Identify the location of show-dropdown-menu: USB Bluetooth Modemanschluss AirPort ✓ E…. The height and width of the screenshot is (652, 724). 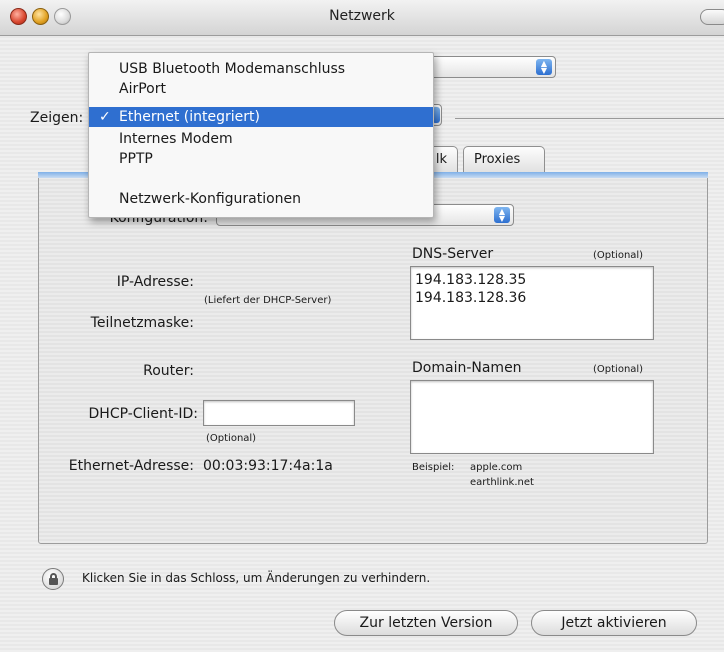
(261, 135).